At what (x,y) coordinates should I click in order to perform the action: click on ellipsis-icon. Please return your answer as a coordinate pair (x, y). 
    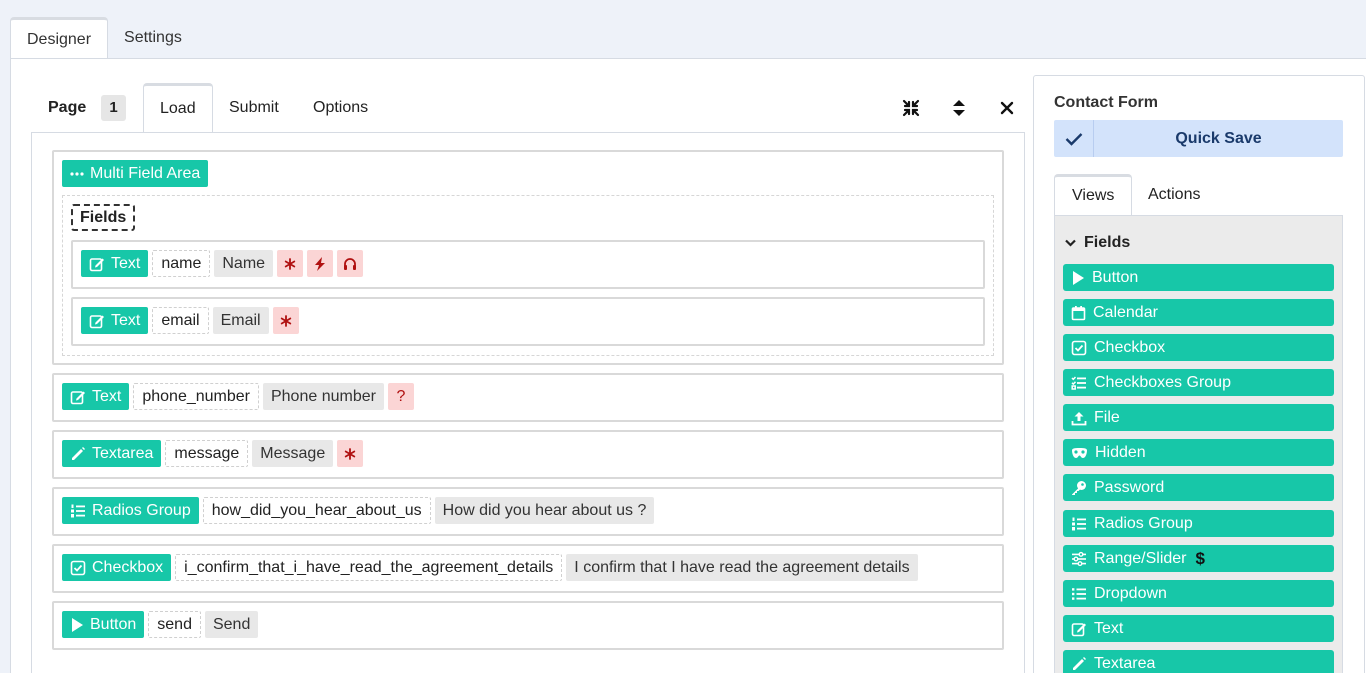
    Looking at the image, I should click on (77, 173).